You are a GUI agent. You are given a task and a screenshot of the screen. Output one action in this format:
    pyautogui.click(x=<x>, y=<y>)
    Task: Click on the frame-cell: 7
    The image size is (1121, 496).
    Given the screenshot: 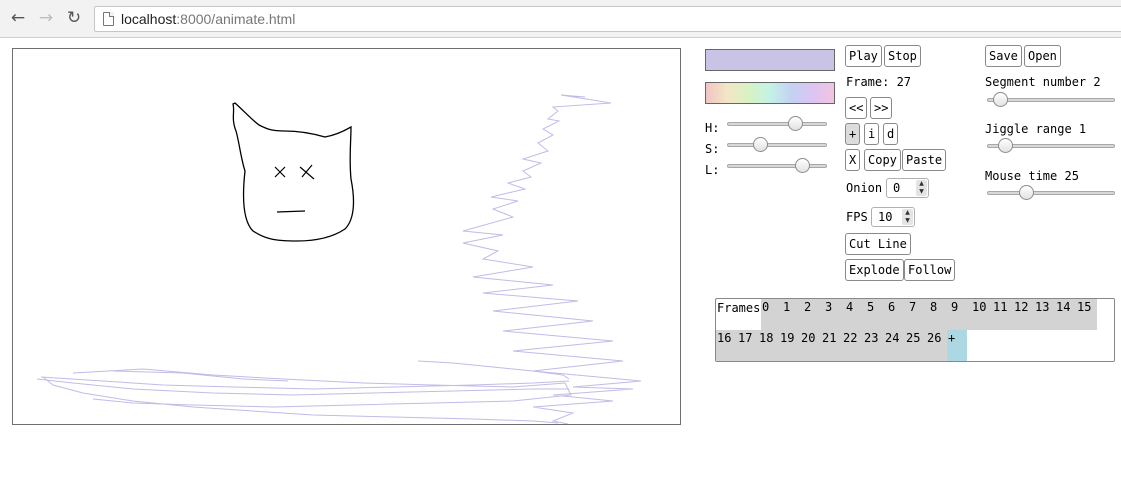 What is the action you would take?
    pyautogui.click(x=918, y=314)
    